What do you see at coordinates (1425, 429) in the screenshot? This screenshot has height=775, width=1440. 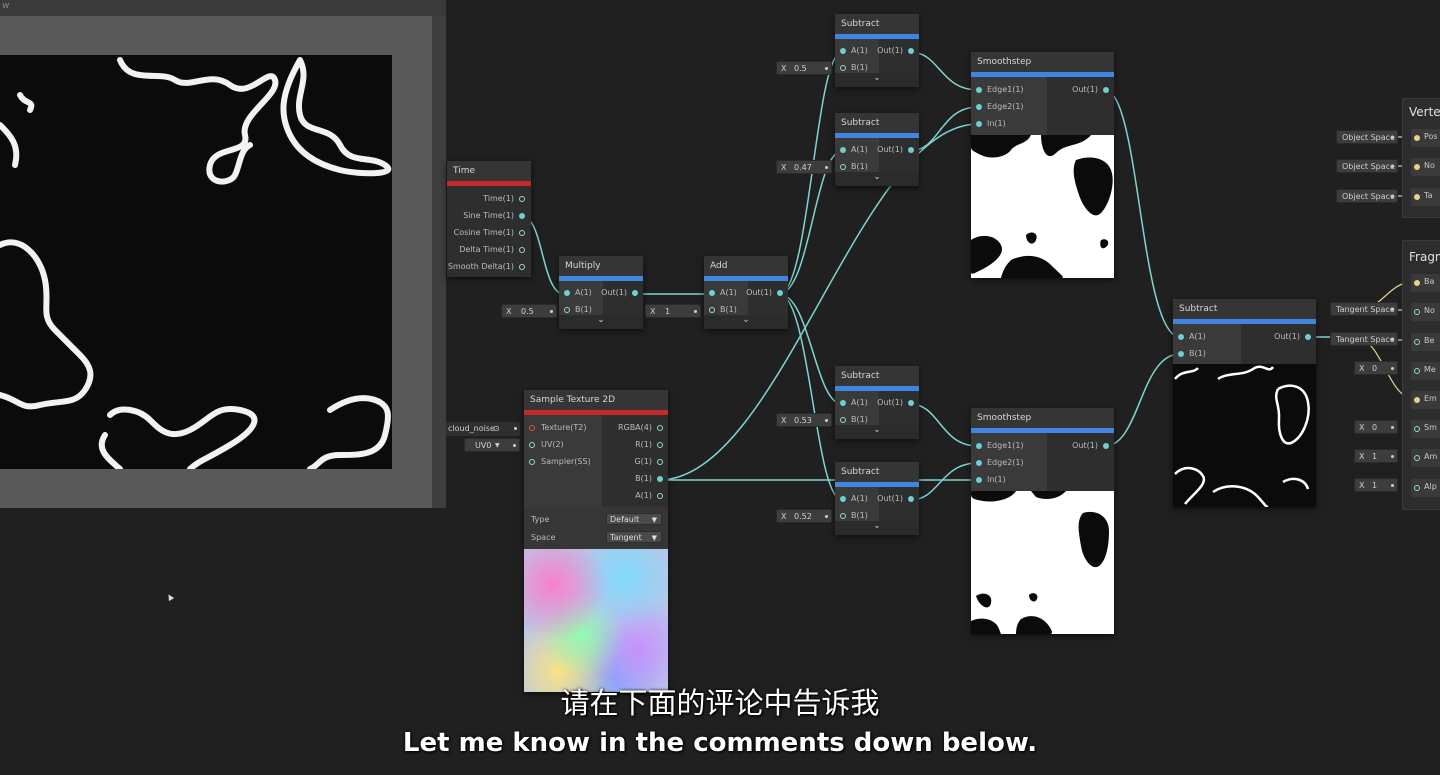 I see `fragment-smoothness-block: Sm` at bounding box center [1425, 429].